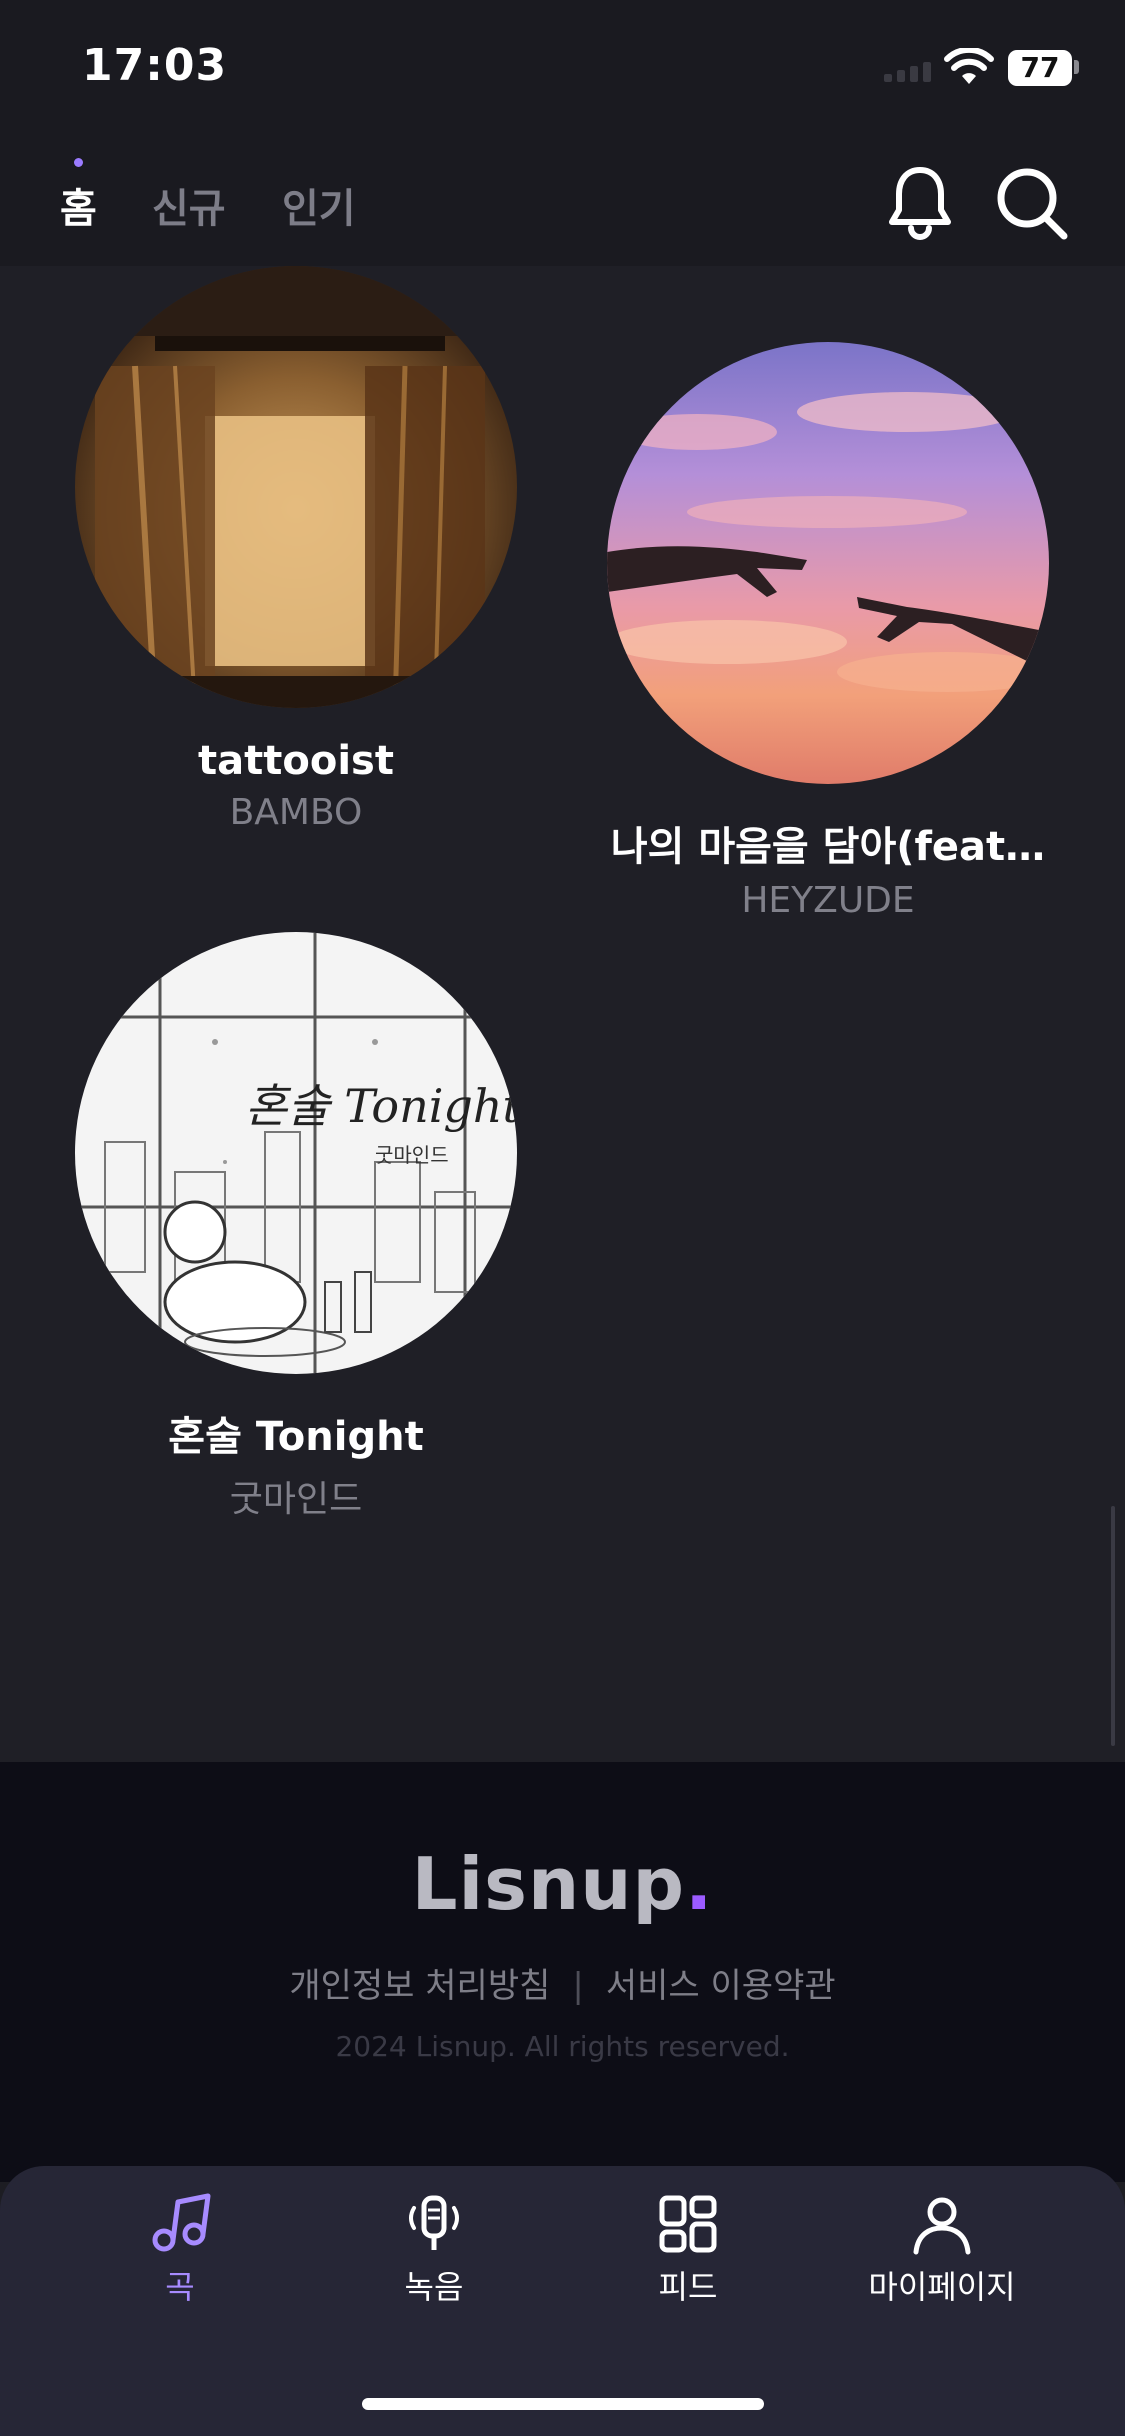 This screenshot has width=1125, height=2436. I want to click on status-bar: 17:03 77, so click(562, 70).